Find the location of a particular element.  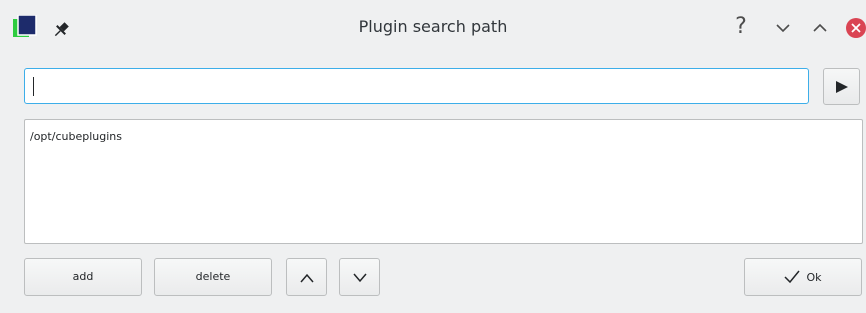

move-up-button is located at coordinates (306, 277).